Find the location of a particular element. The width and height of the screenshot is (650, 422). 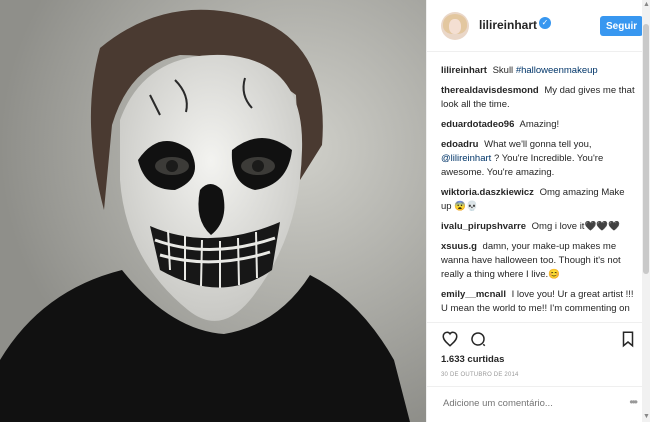

mention-link: @lilireinhart is located at coordinates (466, 158).